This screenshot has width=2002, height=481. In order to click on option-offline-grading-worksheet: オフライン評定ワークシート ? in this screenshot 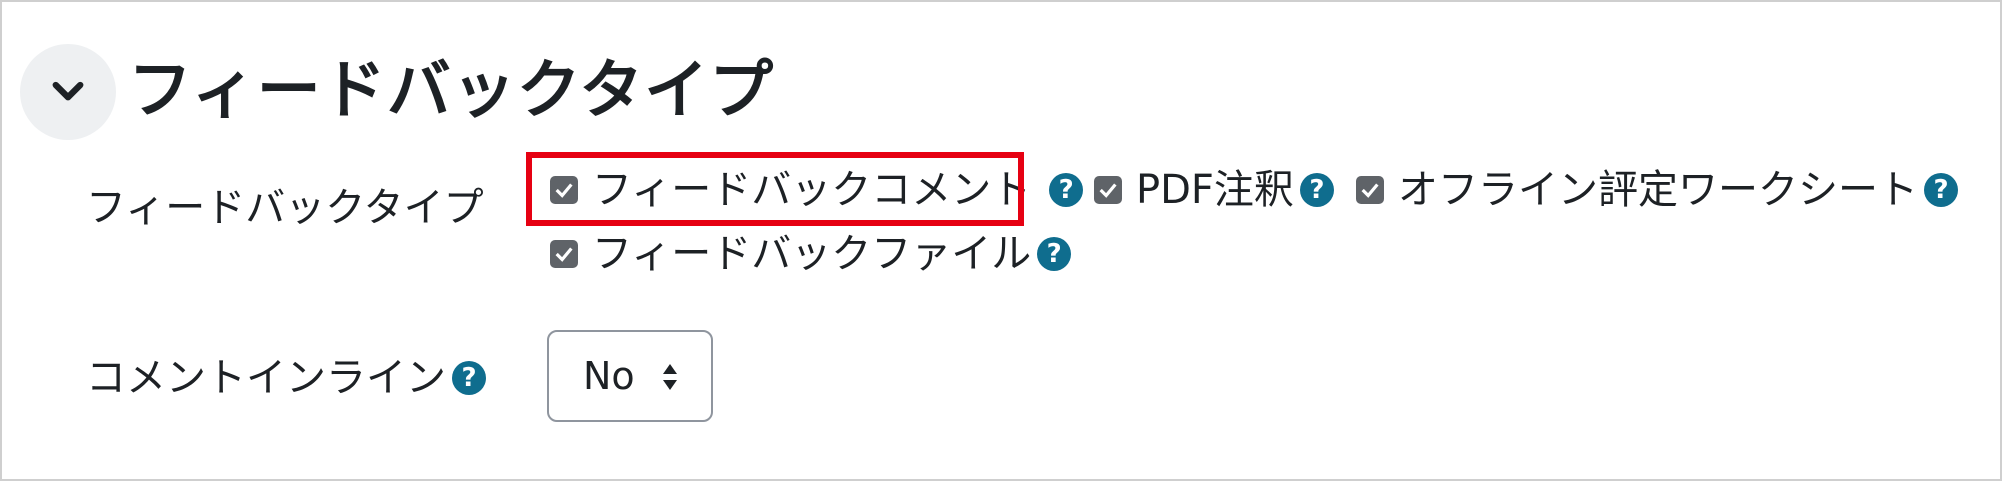, I will do `click(1657, 190)`.